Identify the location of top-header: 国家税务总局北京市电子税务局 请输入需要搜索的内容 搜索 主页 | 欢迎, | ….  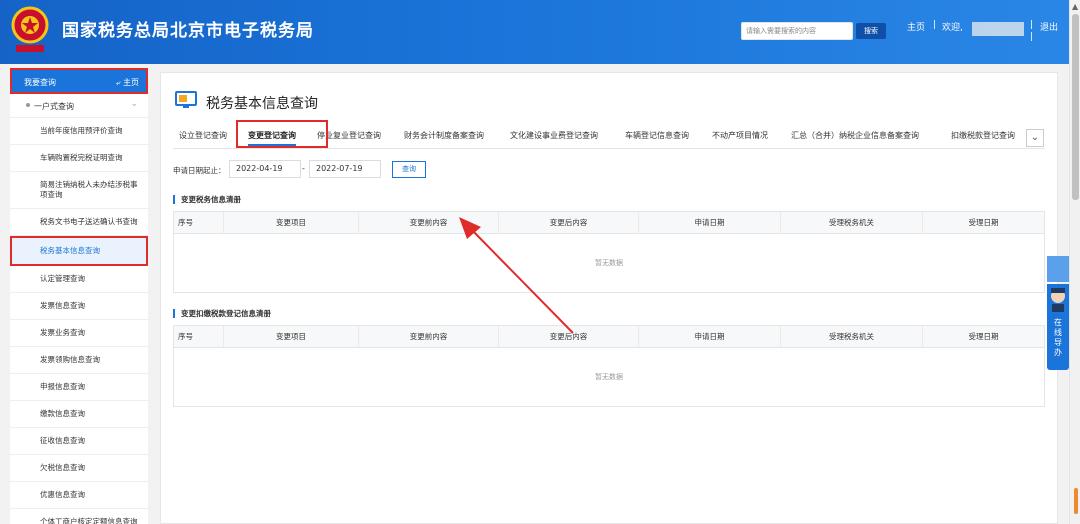
(534, 32).